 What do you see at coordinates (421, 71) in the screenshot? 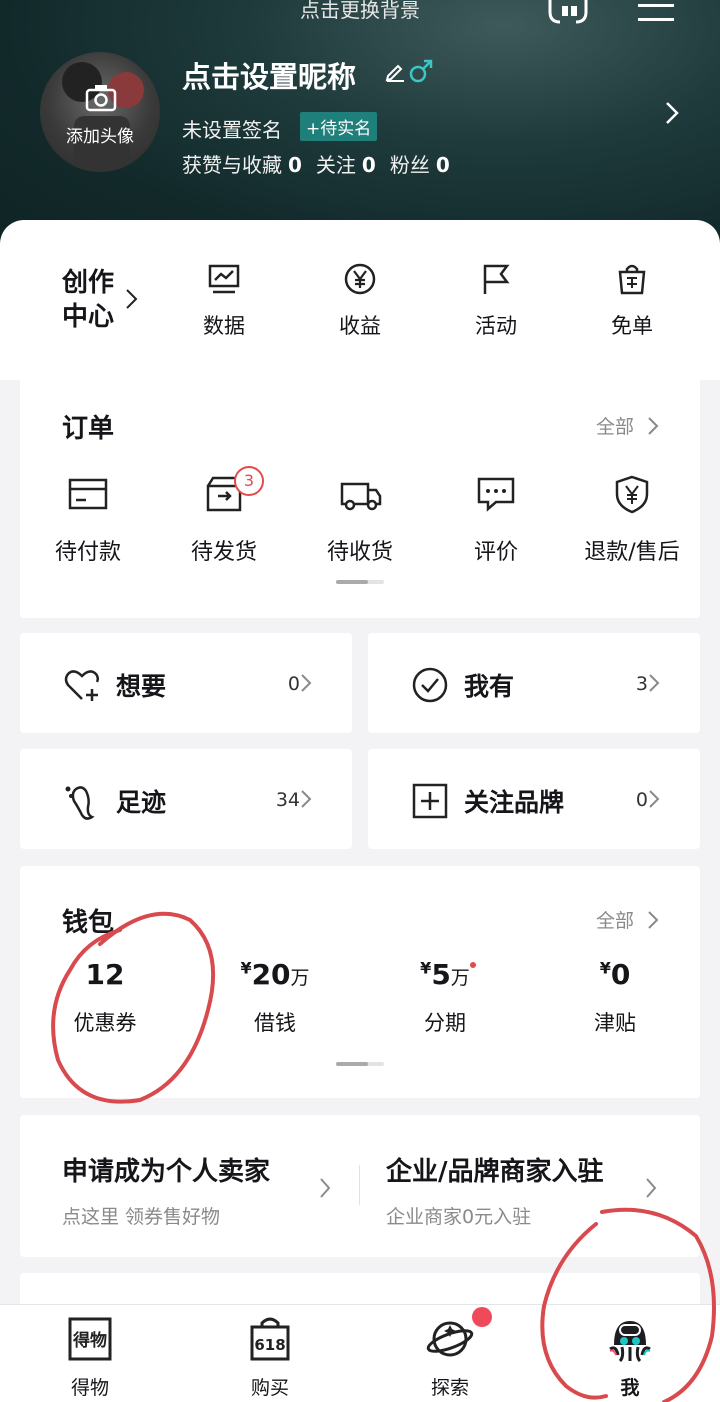
I see `male-gender-icon` at bounding box center [421, 71].